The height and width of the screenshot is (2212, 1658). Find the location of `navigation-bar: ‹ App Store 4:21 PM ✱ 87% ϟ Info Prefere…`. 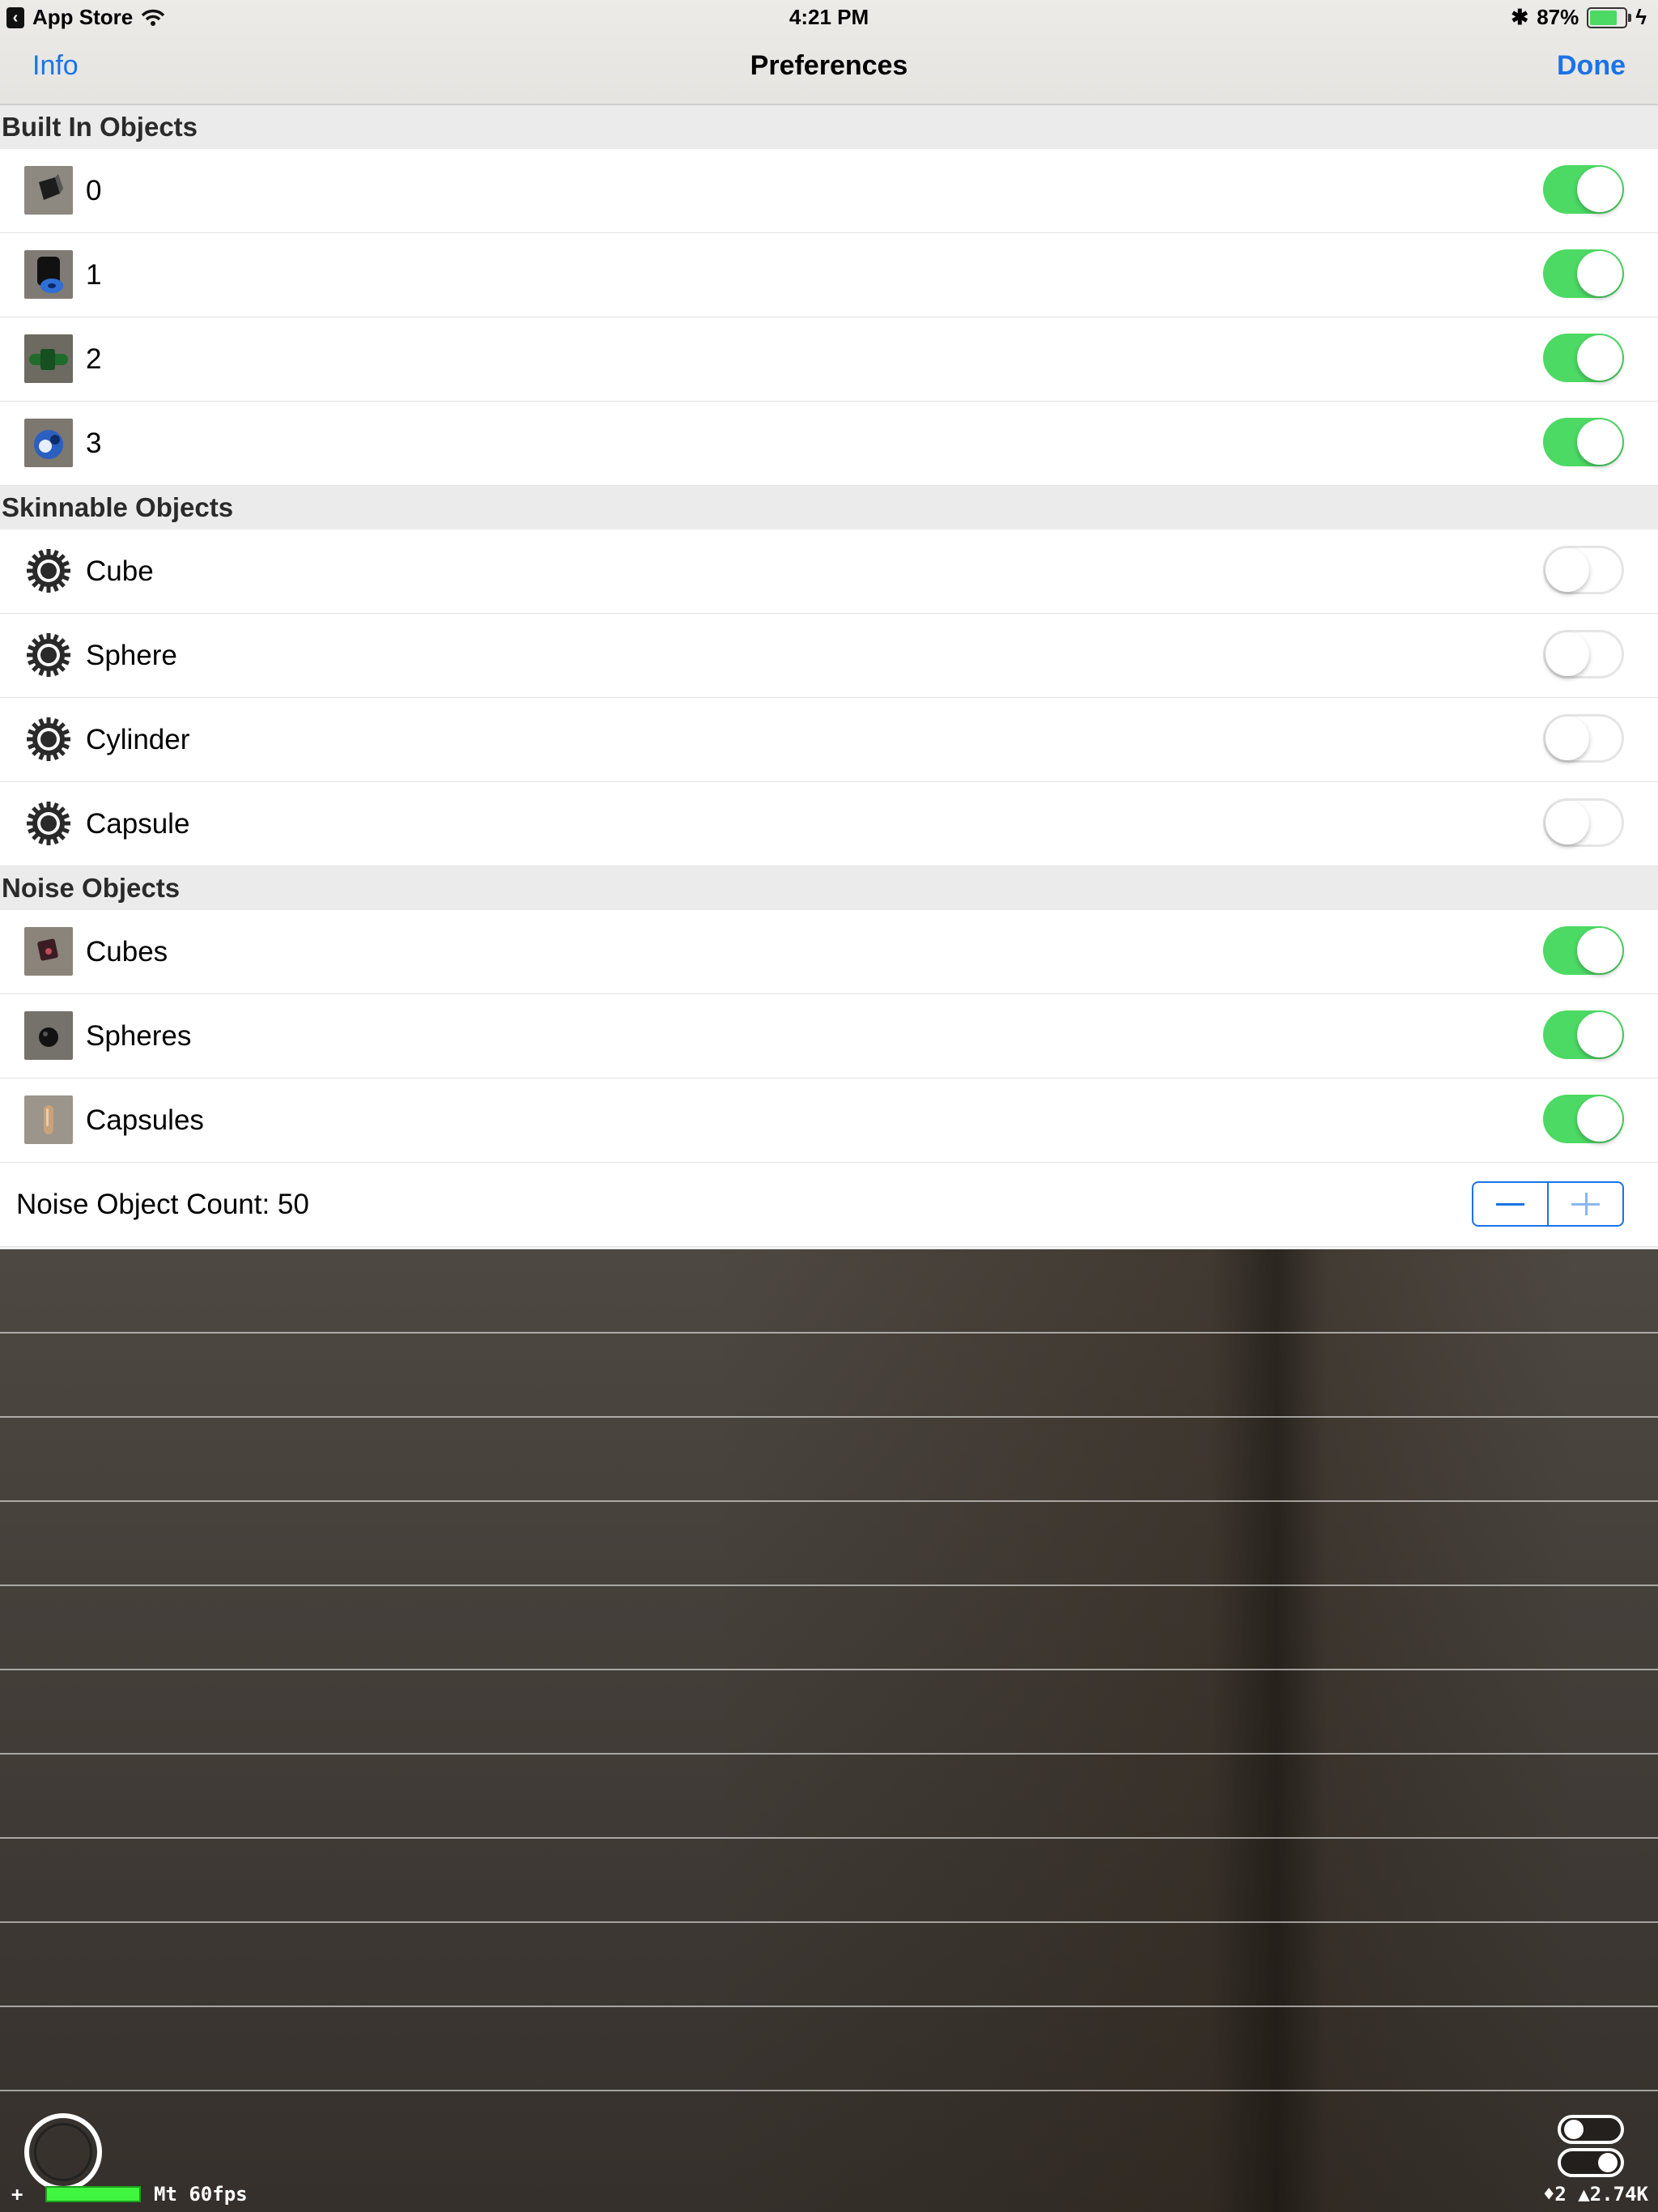

navigation-bar: ‹ App Store 4:21 PM ✱ 87% ϟ Info Prefere… is located at coordinates (829, 53).